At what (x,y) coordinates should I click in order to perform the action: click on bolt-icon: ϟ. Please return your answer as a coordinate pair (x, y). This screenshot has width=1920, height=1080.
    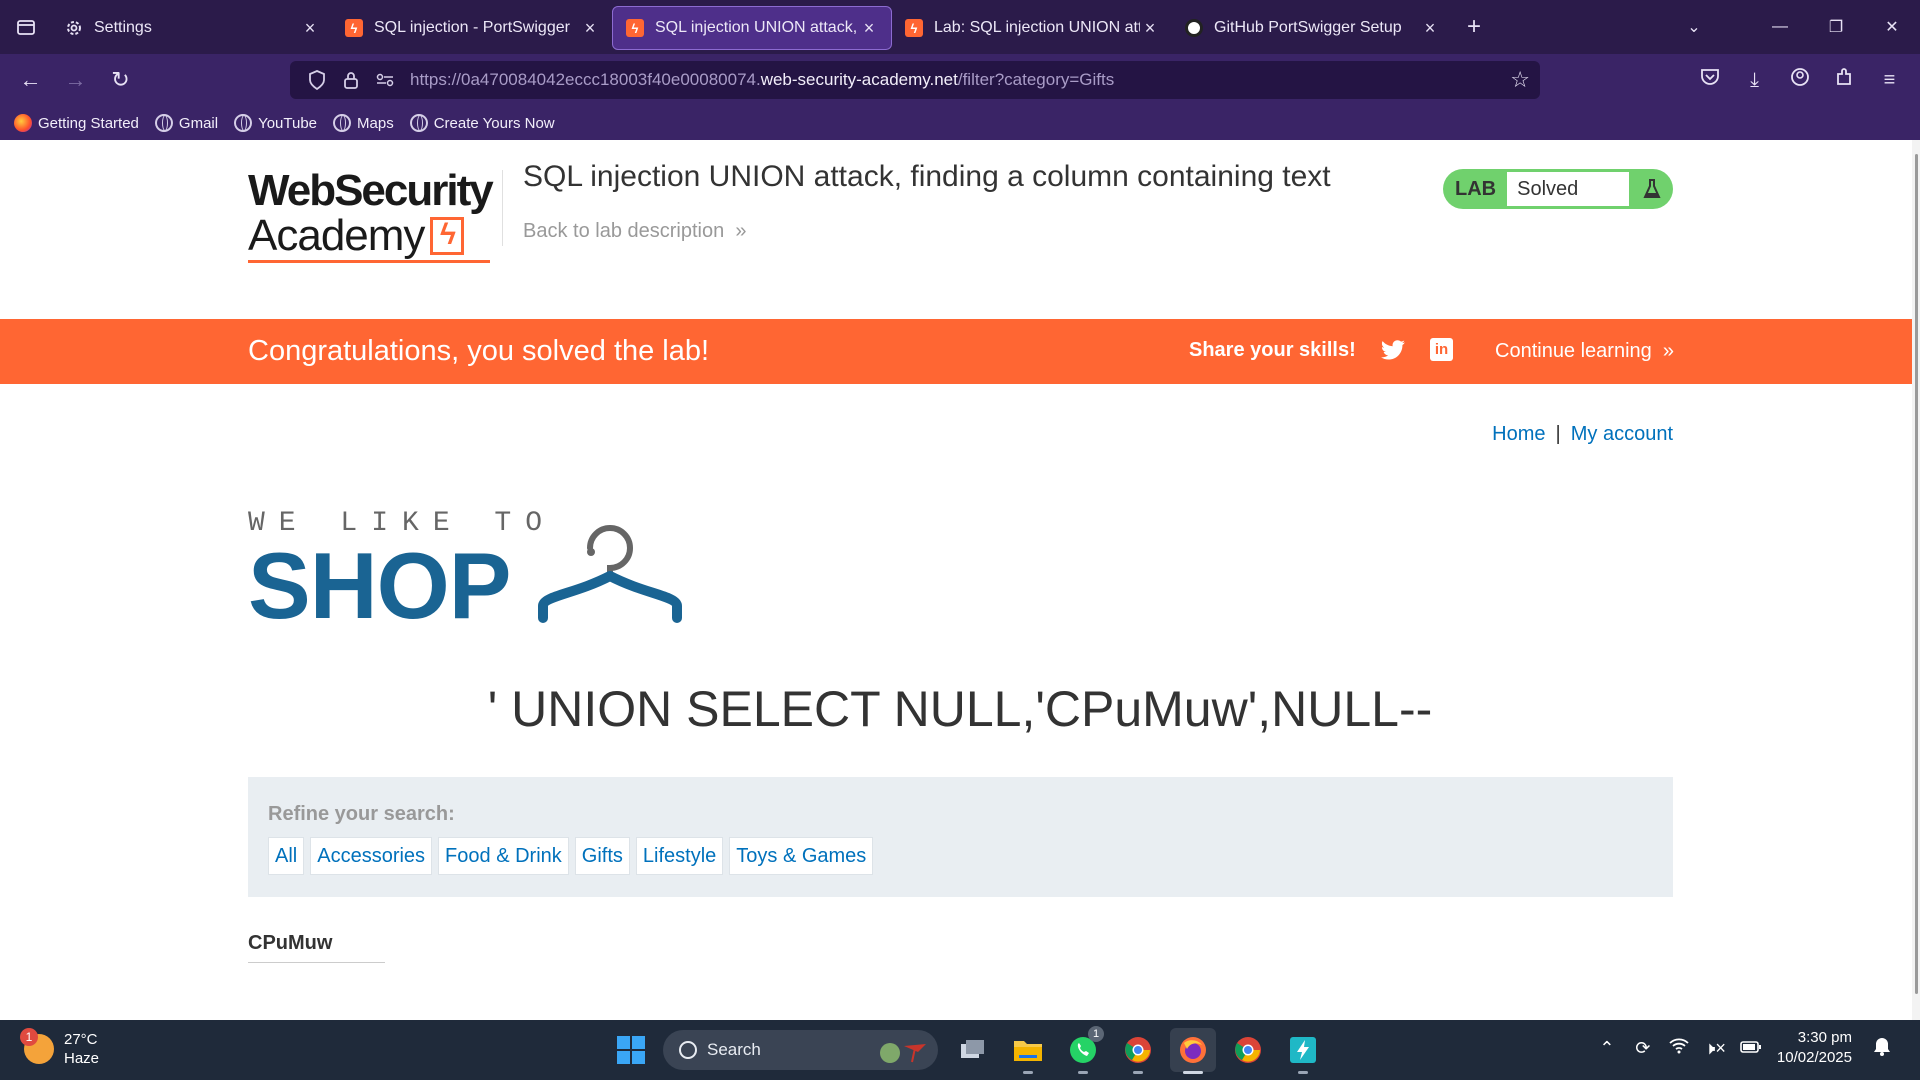
    Looking at the image, I should click on (447, 236).